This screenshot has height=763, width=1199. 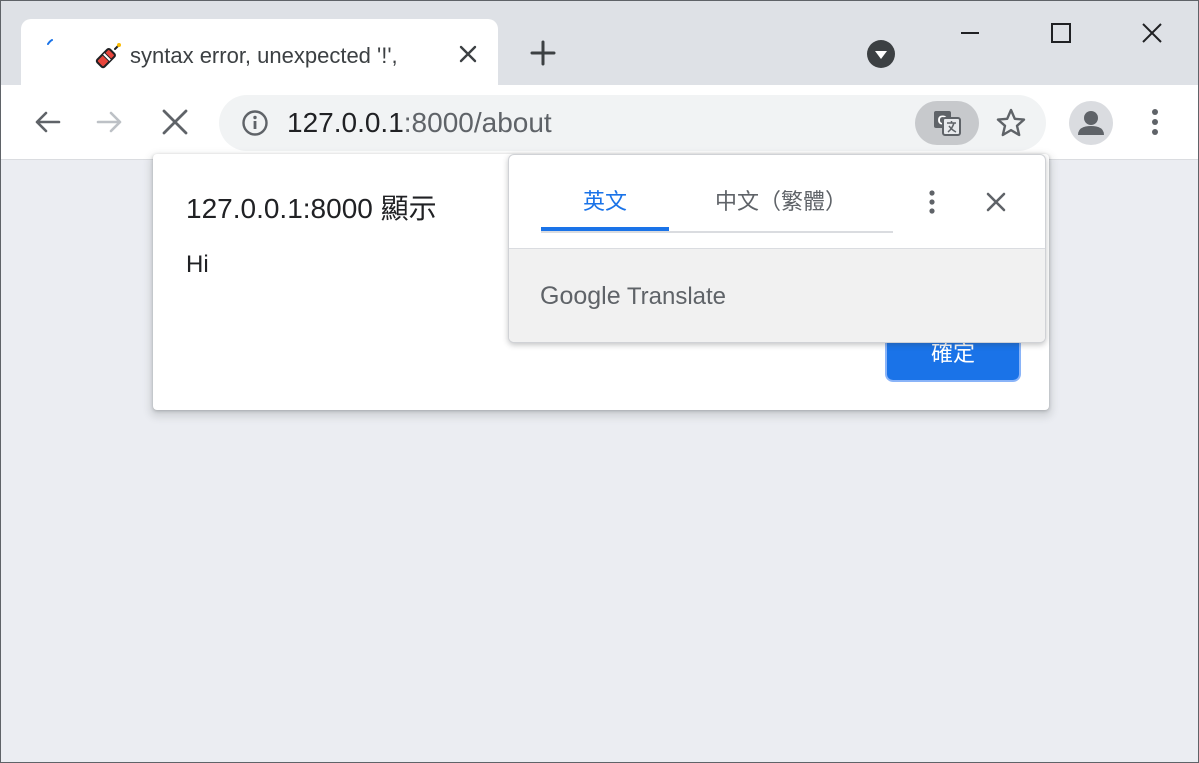 What do you see at coordinates (255, 123) in the screenshot?
I see `info-icon` at bounding box center [255, 123].